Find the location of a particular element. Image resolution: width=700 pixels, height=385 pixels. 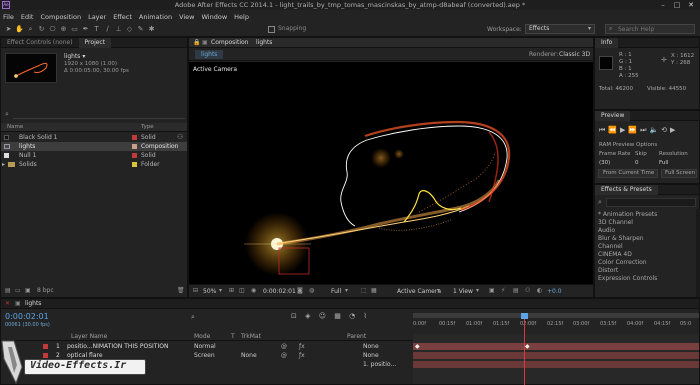

prev-frame-icon: ⏪ is located at coordinates (614, 130).